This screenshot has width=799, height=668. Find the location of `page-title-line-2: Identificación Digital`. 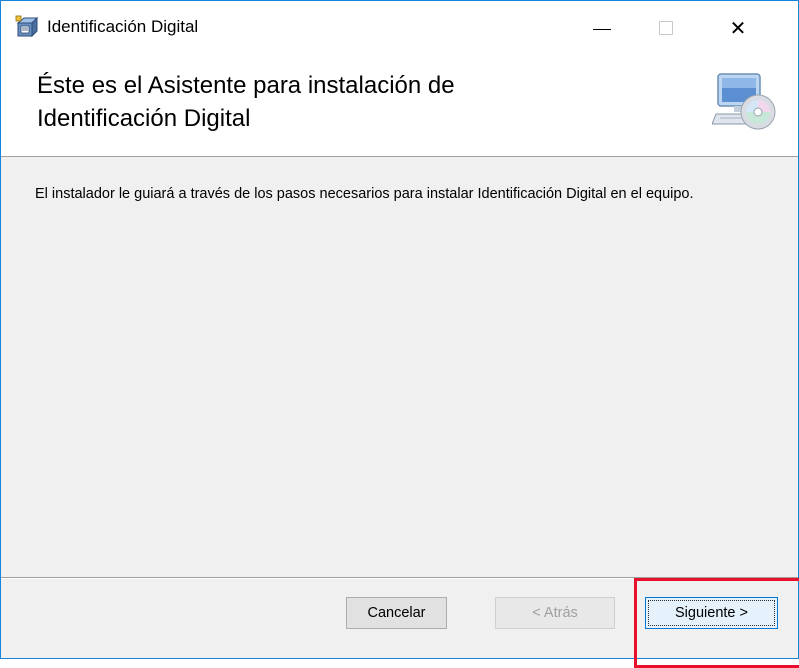

page-title-line-2: Identificación Digital is located at coordinates (144, 118).